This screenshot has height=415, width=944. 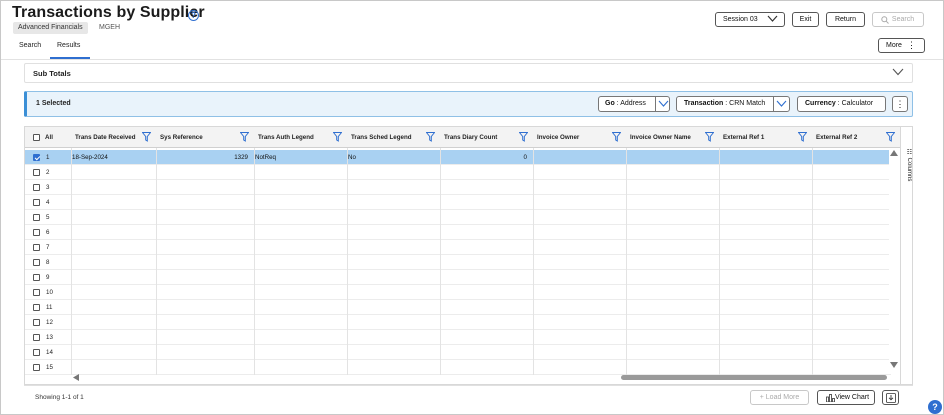 I want to click on load-more-button: + Load More, so click(x=779, y=397).